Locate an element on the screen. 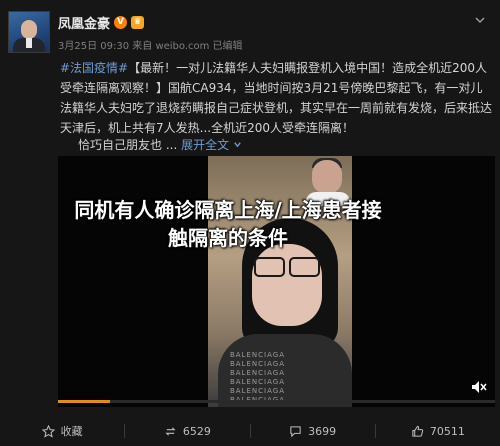  expand-full-text-link: 展开全文 is located at coordinates (211, 145).